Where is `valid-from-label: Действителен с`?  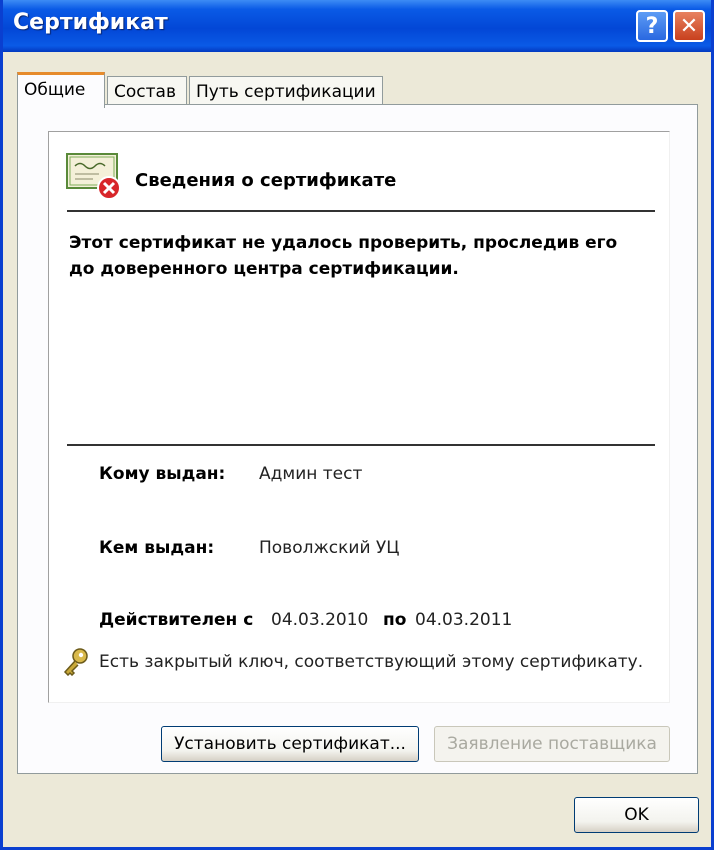 valid-from-label: Действителен с is located at coordinates (176, 620).